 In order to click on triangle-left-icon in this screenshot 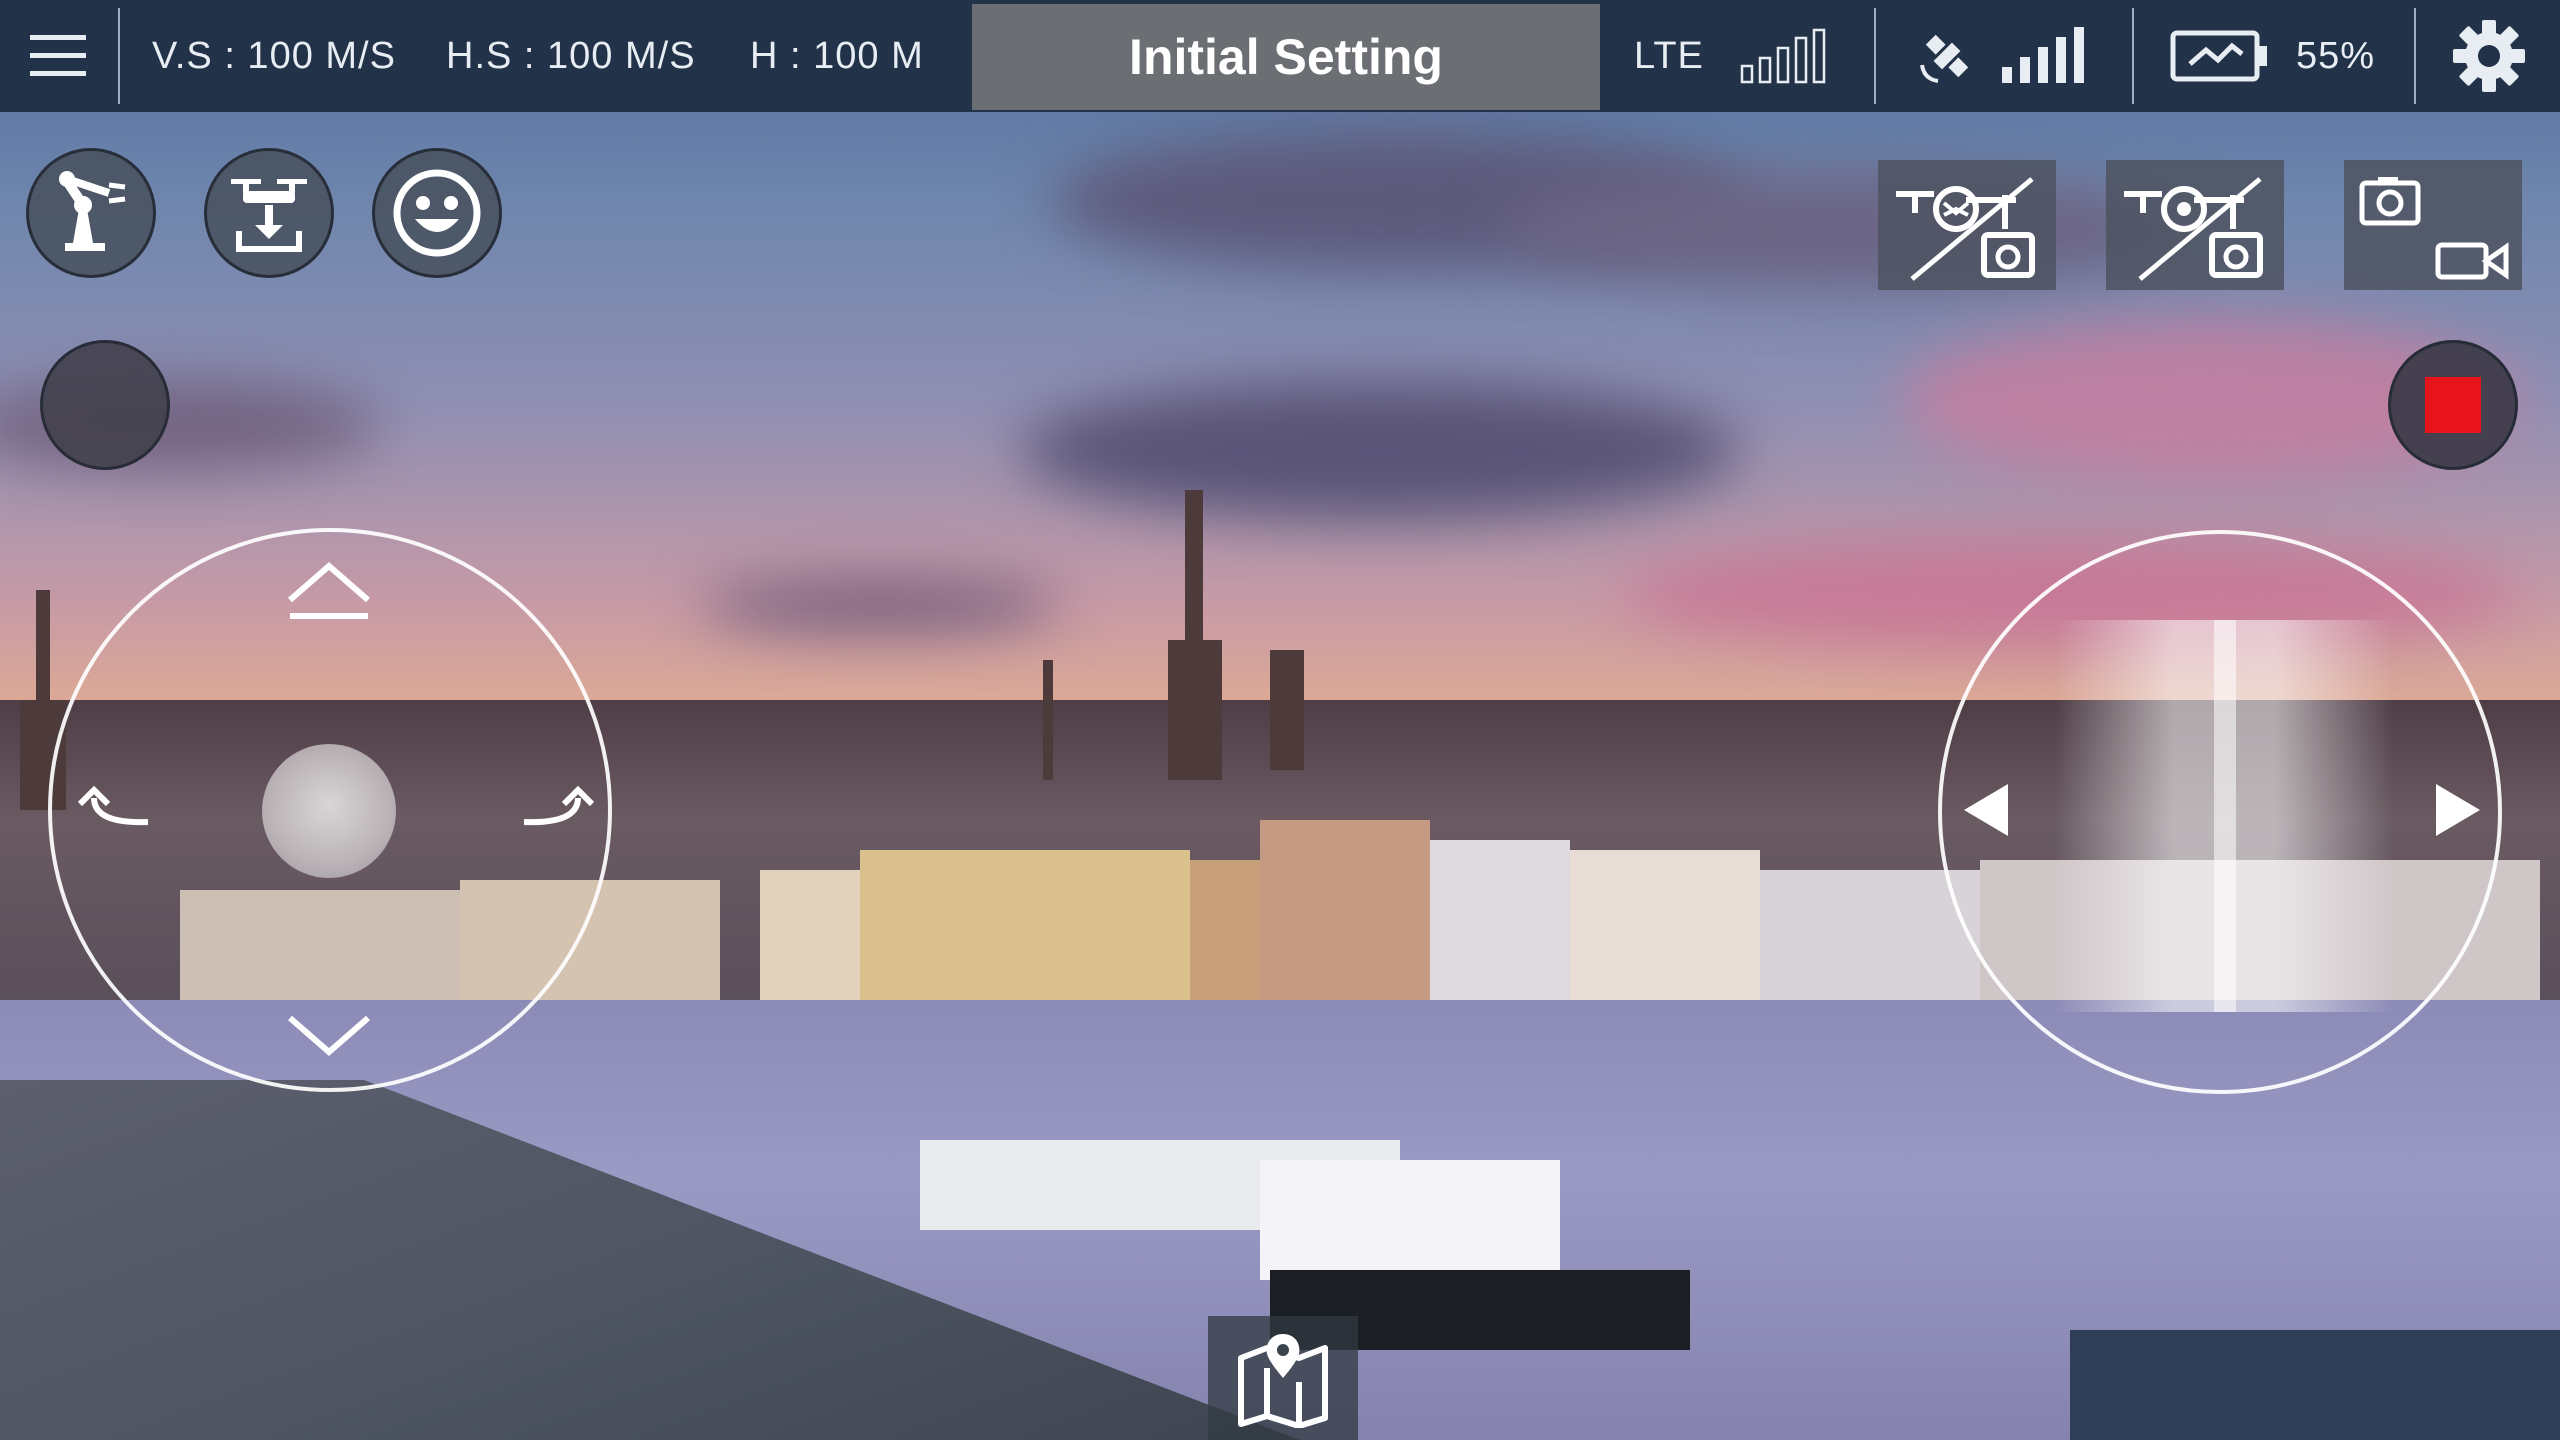, I will do `click(1986, 810)`.